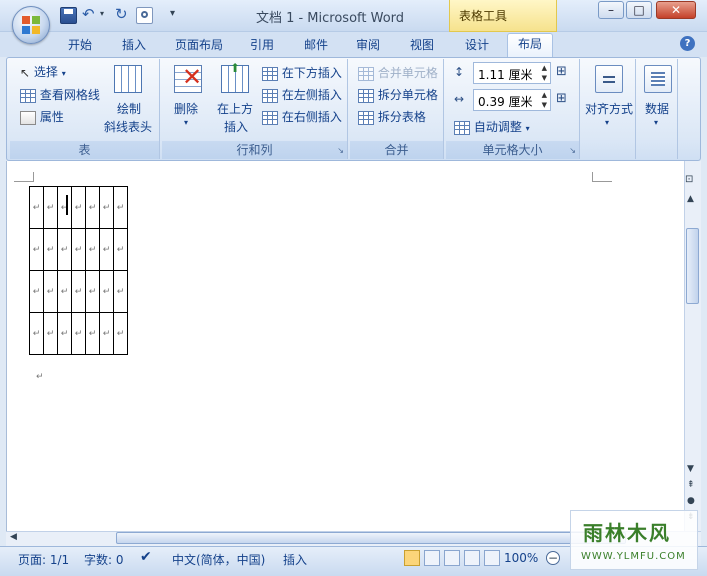 This screenshot has height=576, width=707. Describe the element at coordinates (690, 199) in the screenshot. I see `scroll-up-icon: ▲` at that location.